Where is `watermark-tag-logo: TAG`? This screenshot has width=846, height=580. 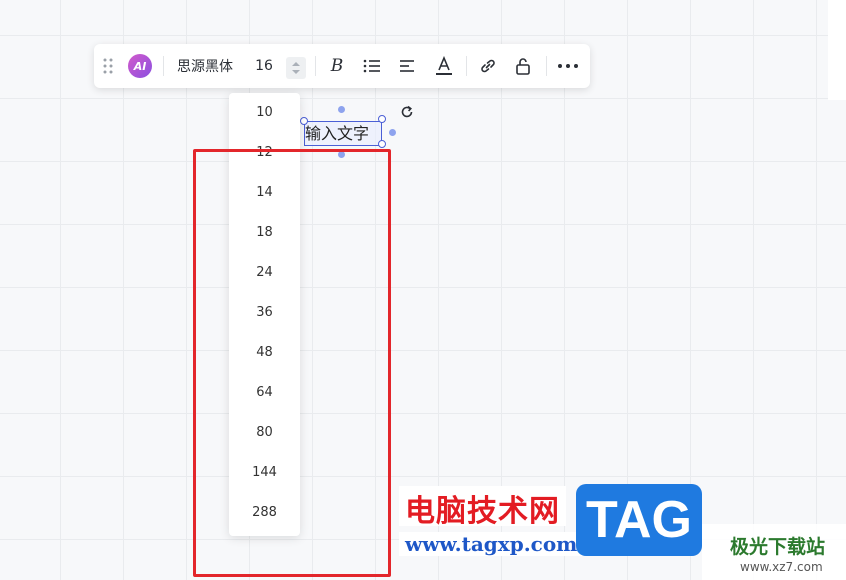
watermark-tag-logo: TAG is located at coordinates (639, 520).